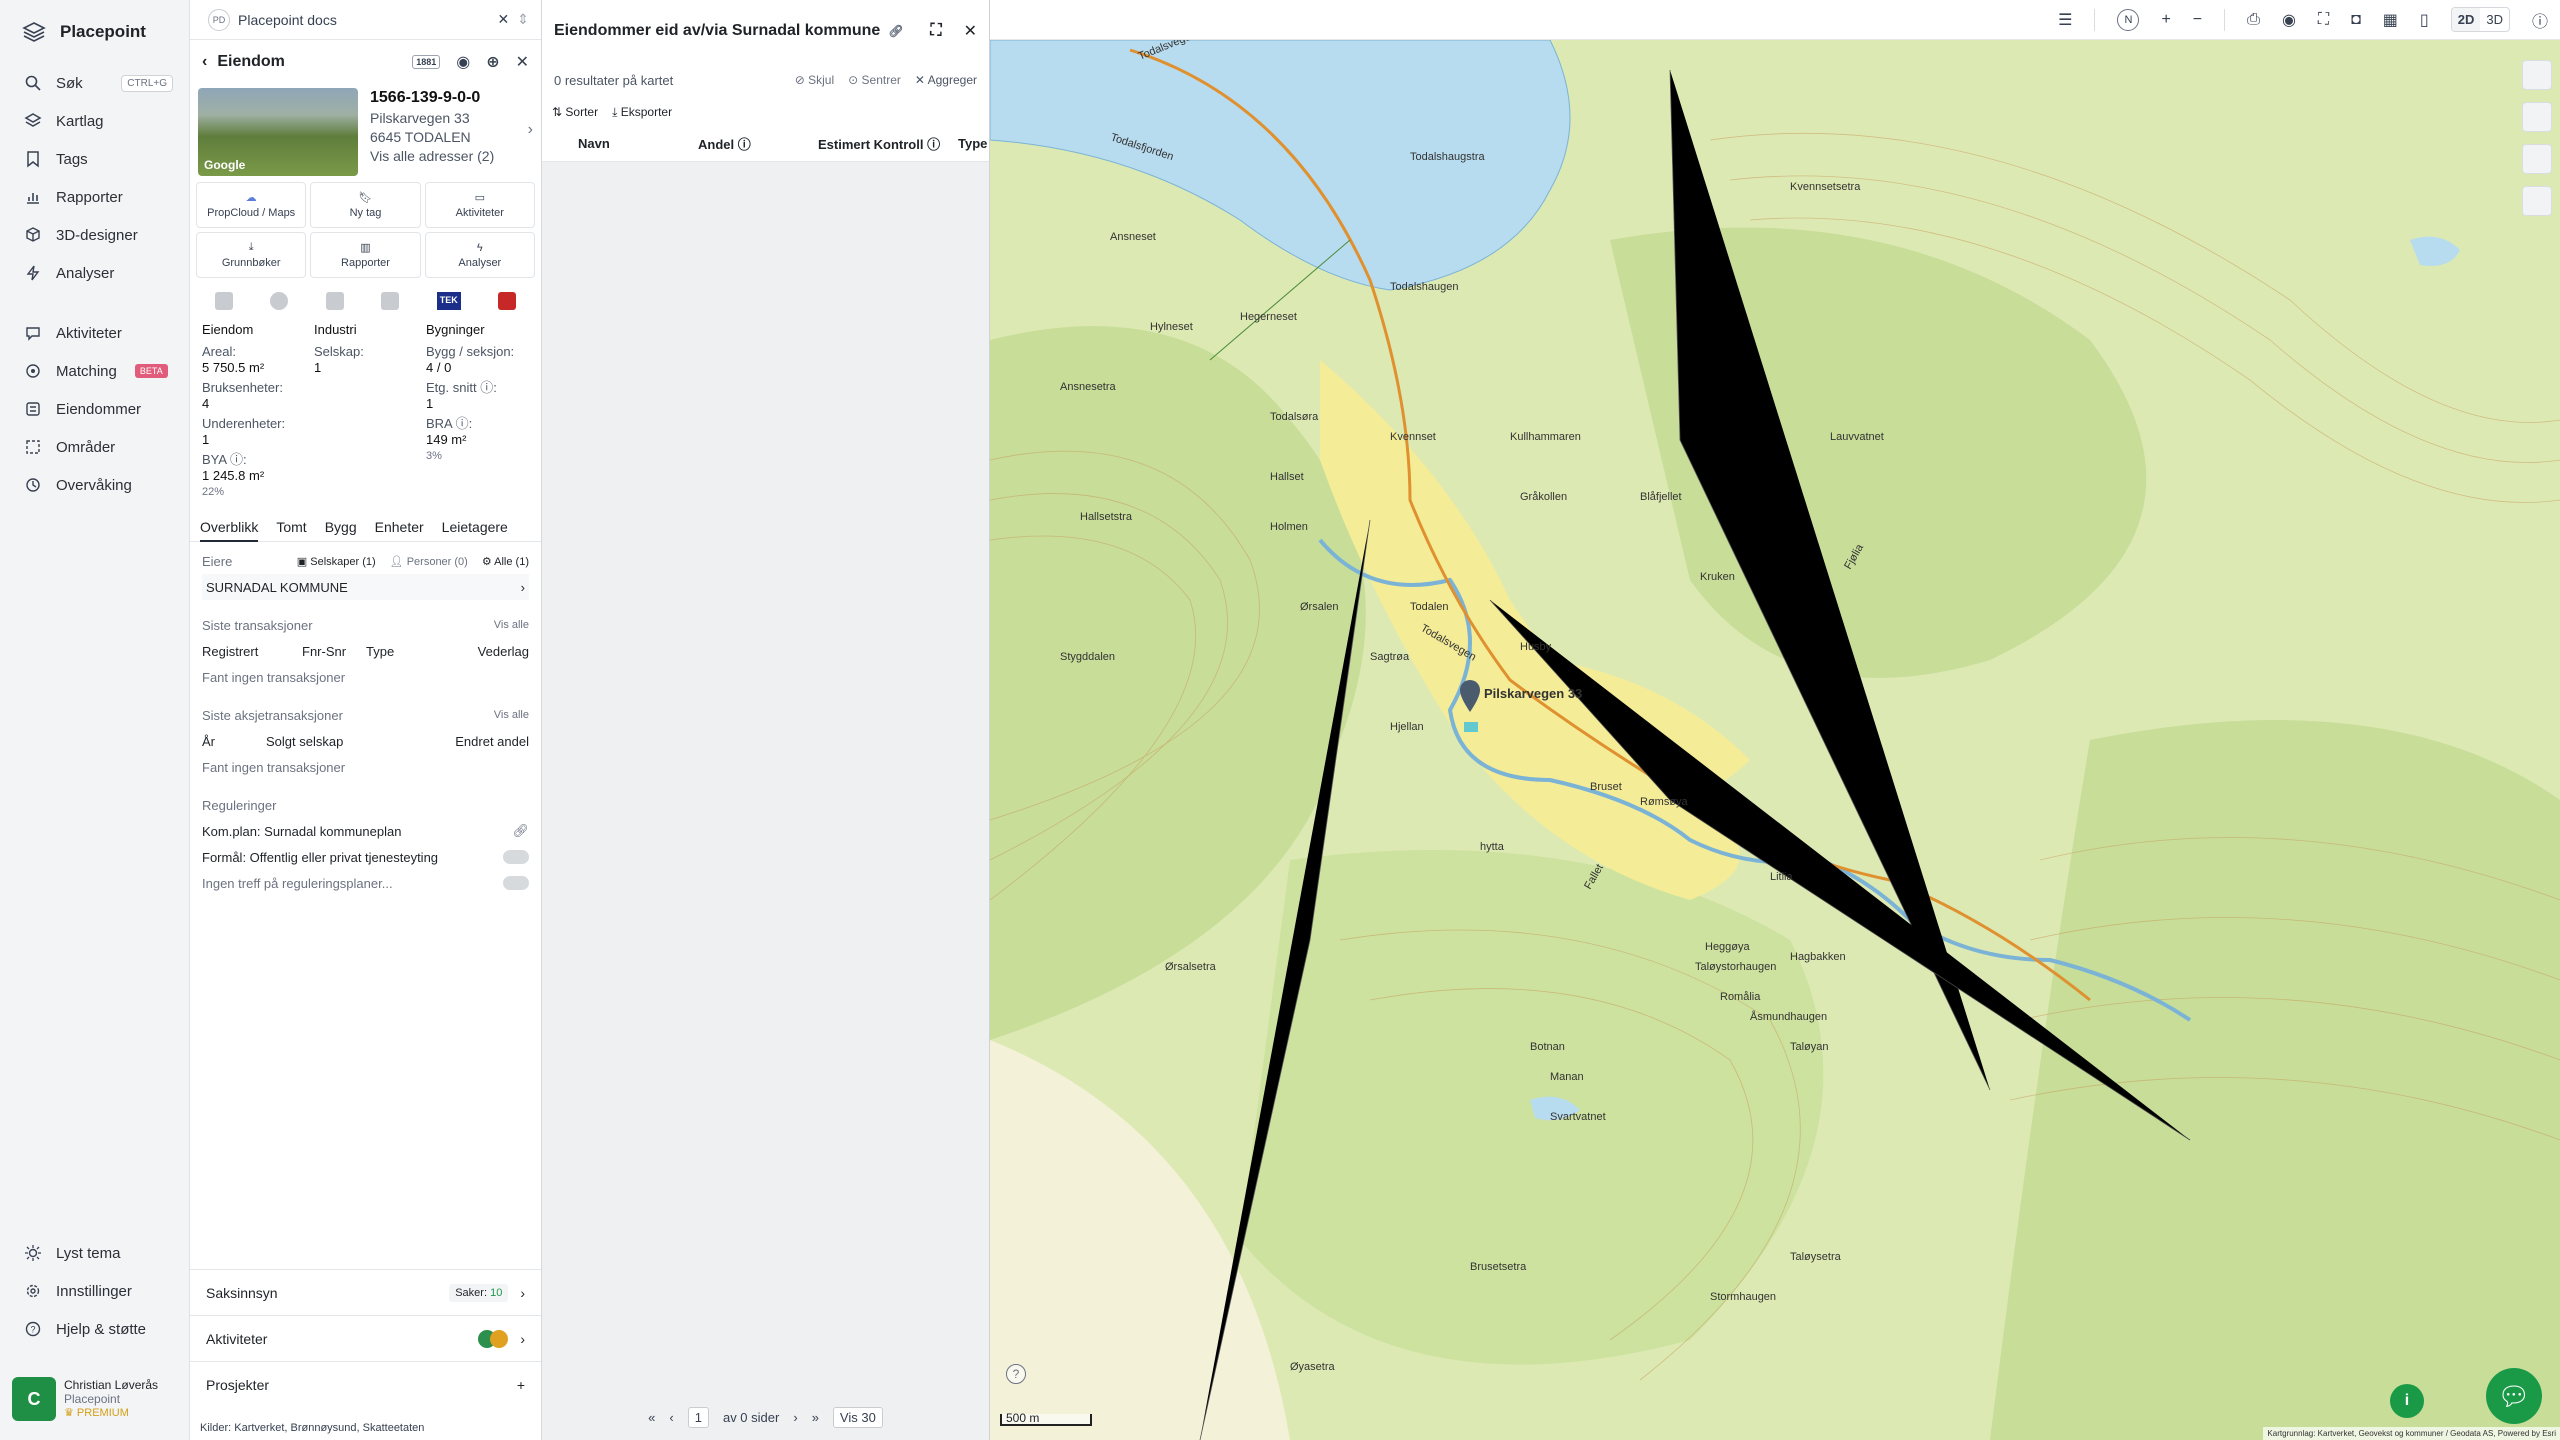 This screenshot has height=1440, width=2560. I want to click on source-globe-icon, so click(279, 301).